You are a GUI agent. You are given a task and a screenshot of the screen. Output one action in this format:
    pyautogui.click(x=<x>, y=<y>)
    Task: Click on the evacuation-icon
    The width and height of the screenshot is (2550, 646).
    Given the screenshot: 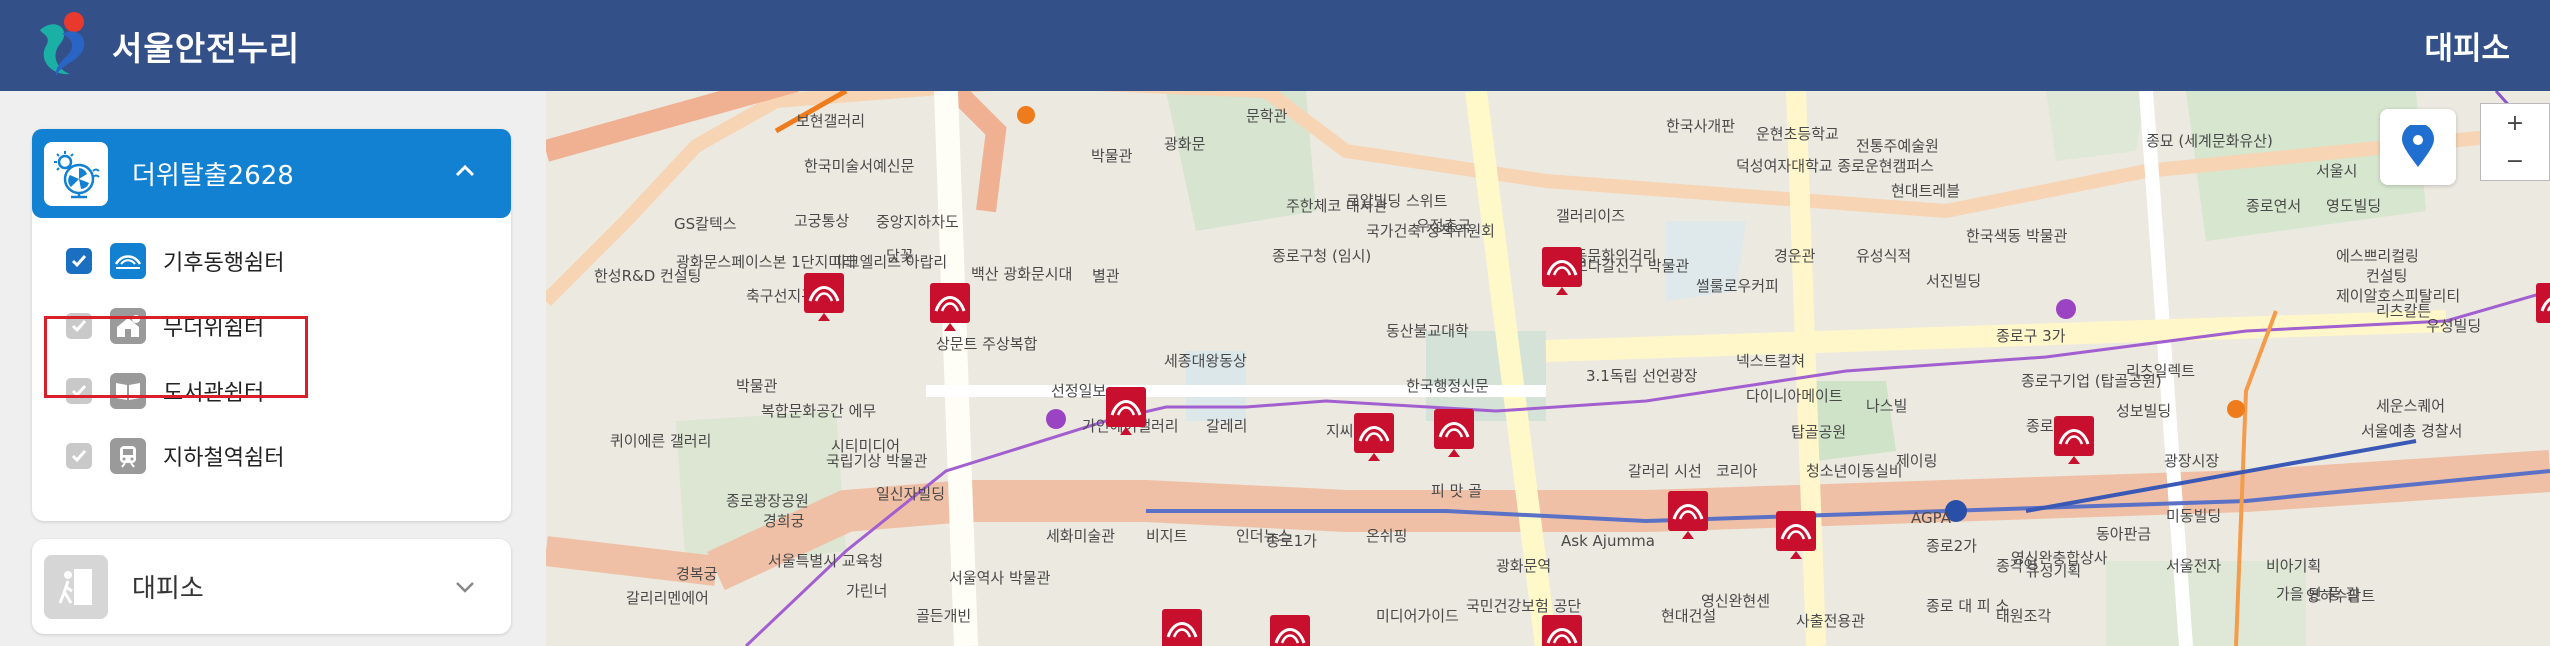 What is the action you would take?
    pyautogui.click(x=76, y=586)
    